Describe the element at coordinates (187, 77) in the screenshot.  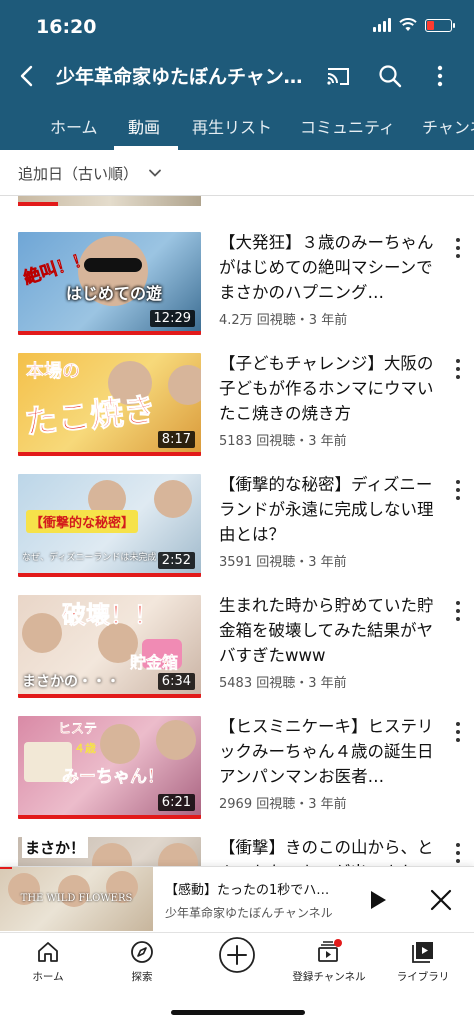
I see `channel-title: 少年革命家ゆたぼんチャンネル` at that location.